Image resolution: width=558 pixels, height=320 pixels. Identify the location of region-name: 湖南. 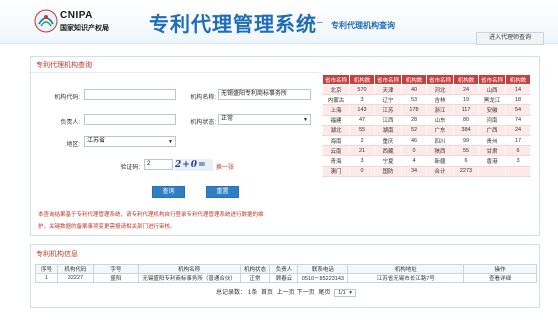
(388, 130).